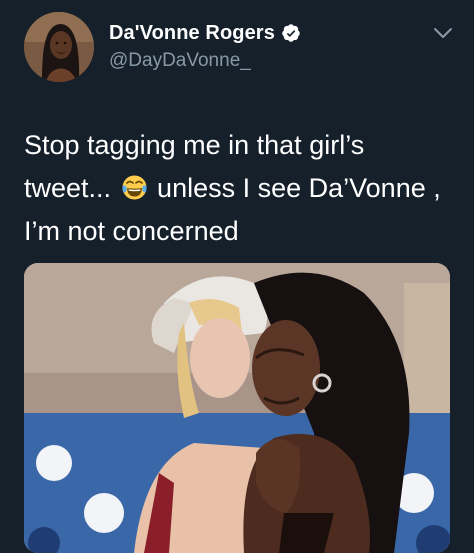 This screenshot has height=553, width=474. I want to click on display-name-row: Da'Vonne Rogers, so click(205, 33).